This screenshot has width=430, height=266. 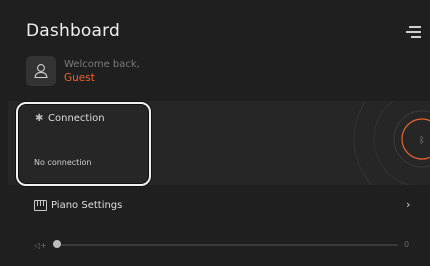 What do you see at coordinates (87, 205) in the screenshot?
I see `piano-settings-label: Piano Settings` at bounding box center [87, 205].